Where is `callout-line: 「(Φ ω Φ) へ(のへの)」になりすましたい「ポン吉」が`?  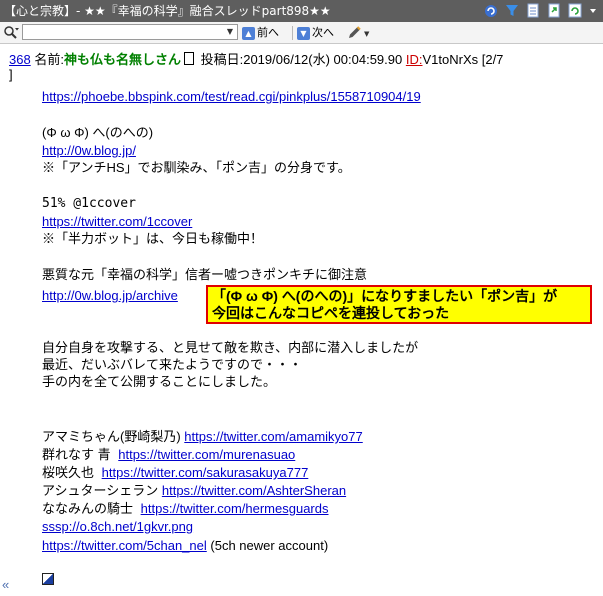
callout-line: 「(Φ ω Φ) へ(のへの)」になりすましたい「ポン吉」が is located at coordinates (385, 296).